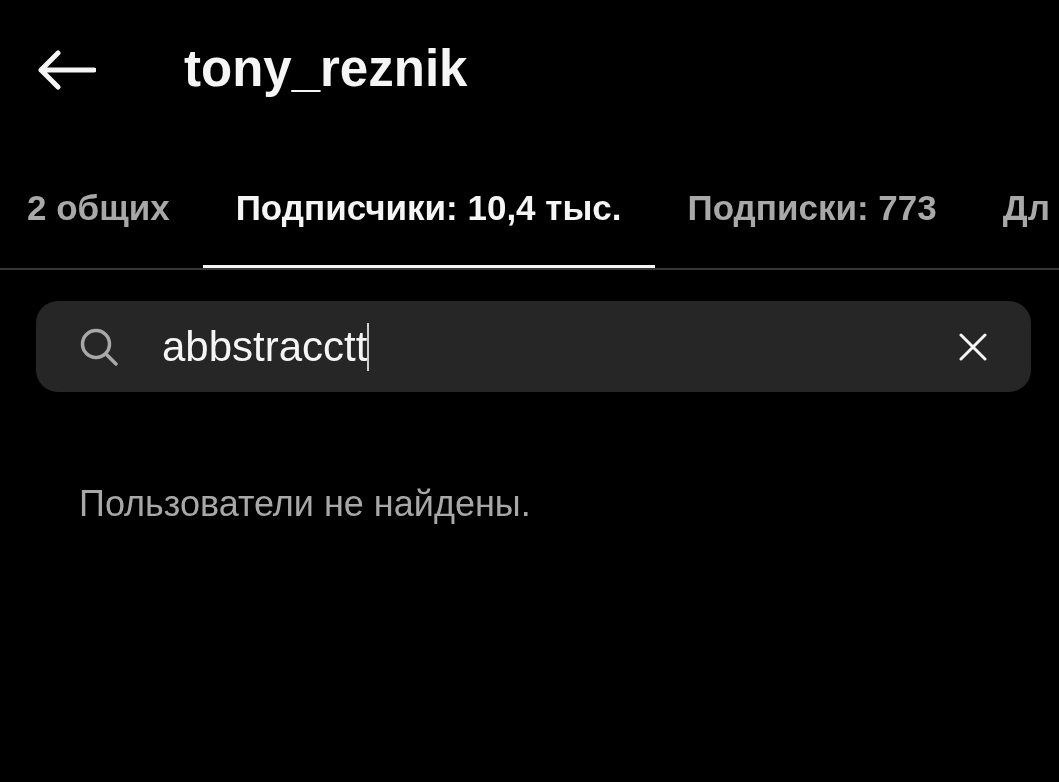 Image resolution: width=1059 pixels, height=782 pixels. I want to click on clear-button, so click(973, 346).